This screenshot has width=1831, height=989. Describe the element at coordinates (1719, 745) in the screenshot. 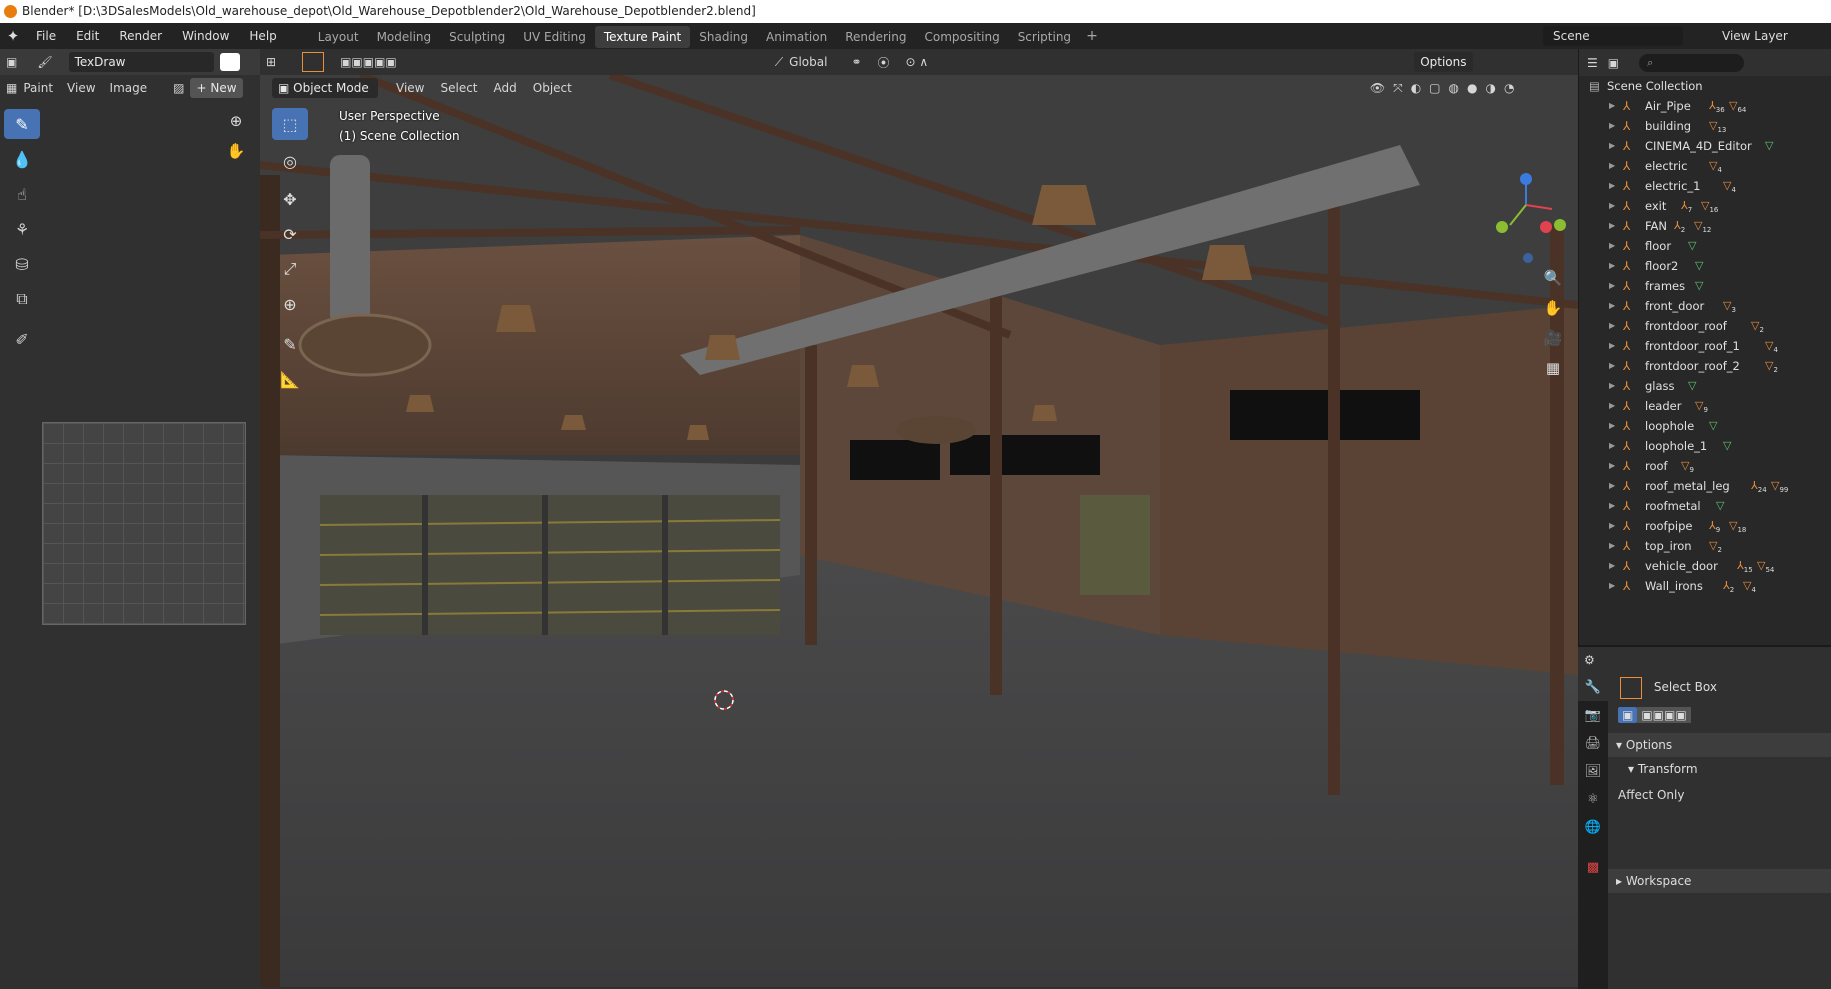

I see `options-section: ▾ Options` at that location.